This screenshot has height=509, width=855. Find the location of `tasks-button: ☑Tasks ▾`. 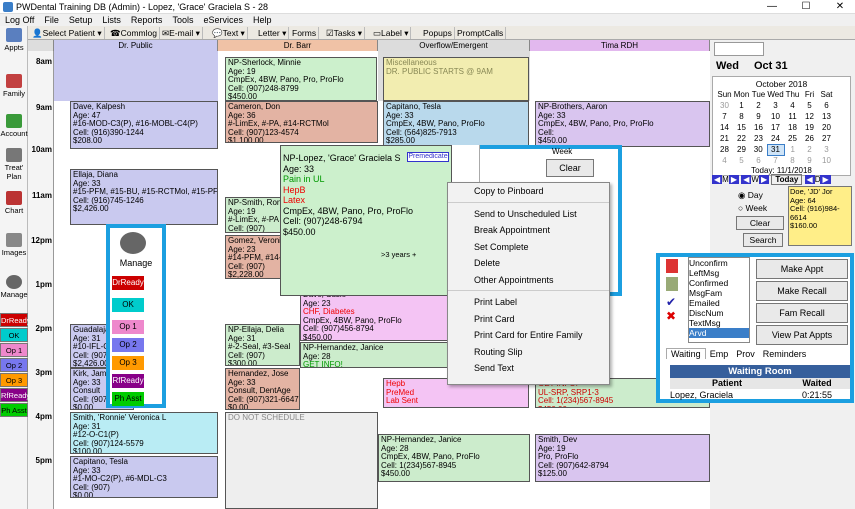

tasks-button: ☑Tasks ▾ is located at coordinates (344, 33).